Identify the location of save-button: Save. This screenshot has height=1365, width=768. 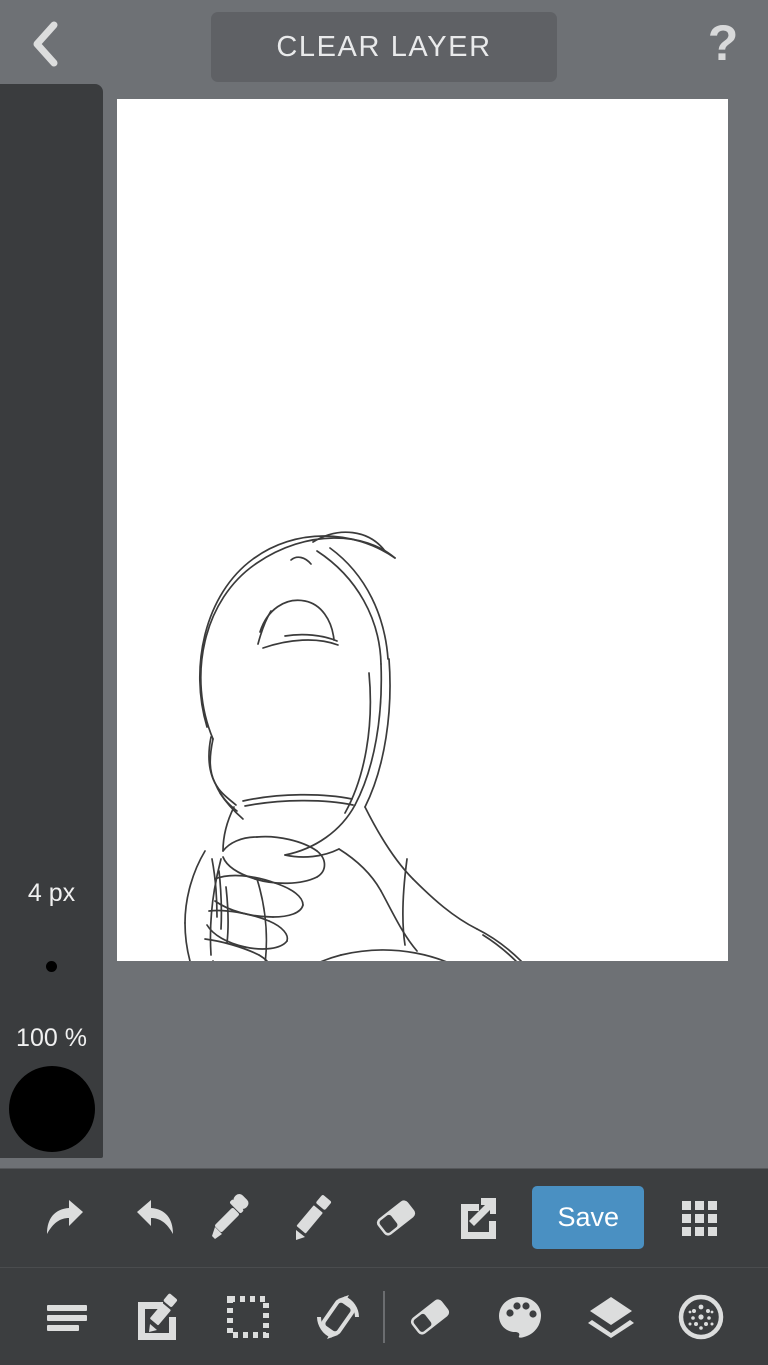
(588, 1217).